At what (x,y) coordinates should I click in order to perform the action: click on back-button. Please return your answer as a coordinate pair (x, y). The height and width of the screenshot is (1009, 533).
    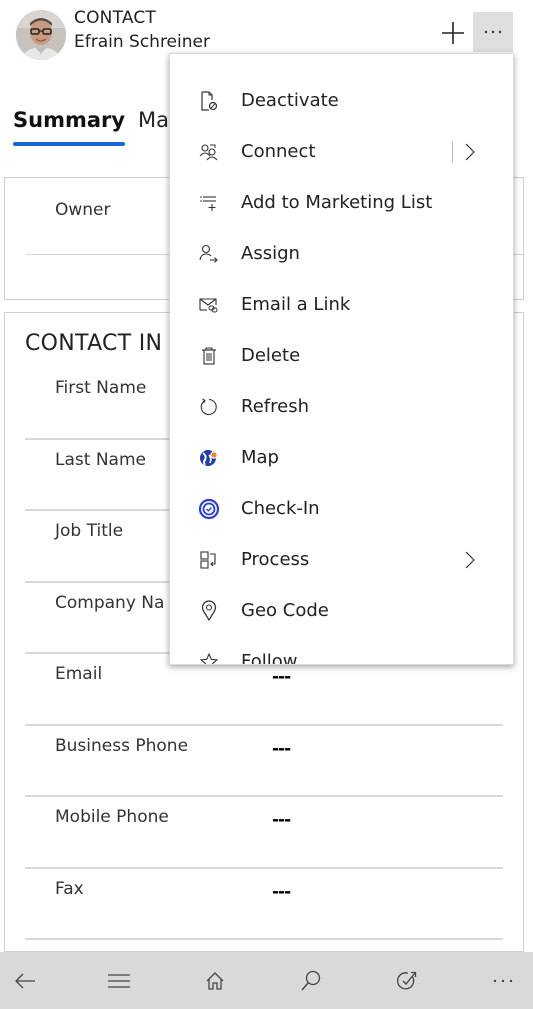
    Looking at the image, I should click on (25, 980).